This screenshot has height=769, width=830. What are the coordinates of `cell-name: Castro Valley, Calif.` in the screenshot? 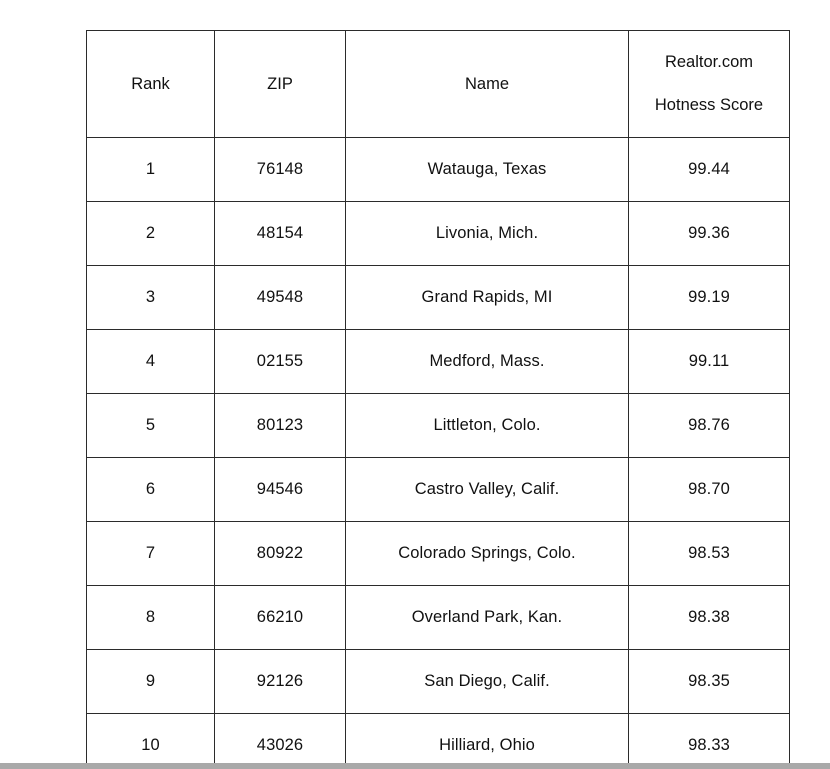 It's located at (487, 489).